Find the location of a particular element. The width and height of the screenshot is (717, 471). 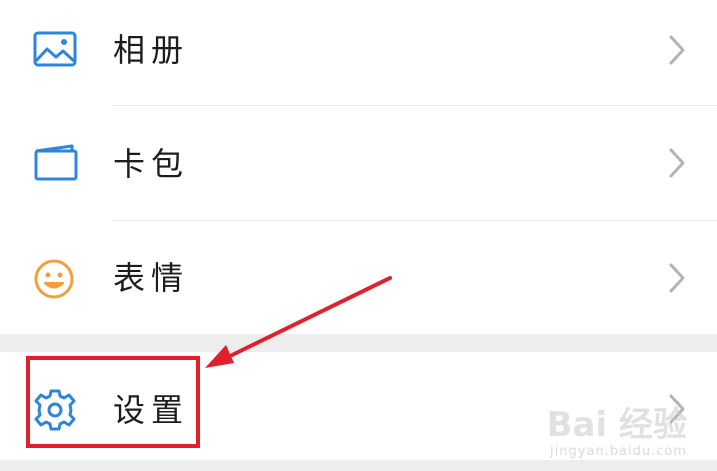

watermark: Bai 经验 jingyan.baidu.com is located at coordinates (617, 432).